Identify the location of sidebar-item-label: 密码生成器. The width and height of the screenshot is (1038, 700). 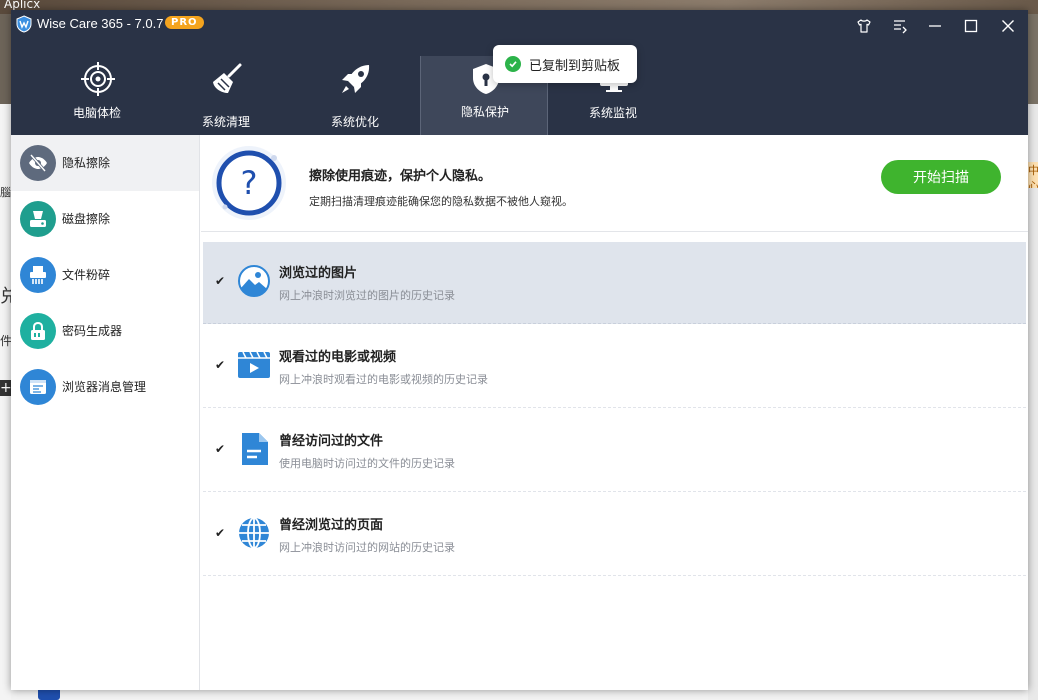
(92, 331).